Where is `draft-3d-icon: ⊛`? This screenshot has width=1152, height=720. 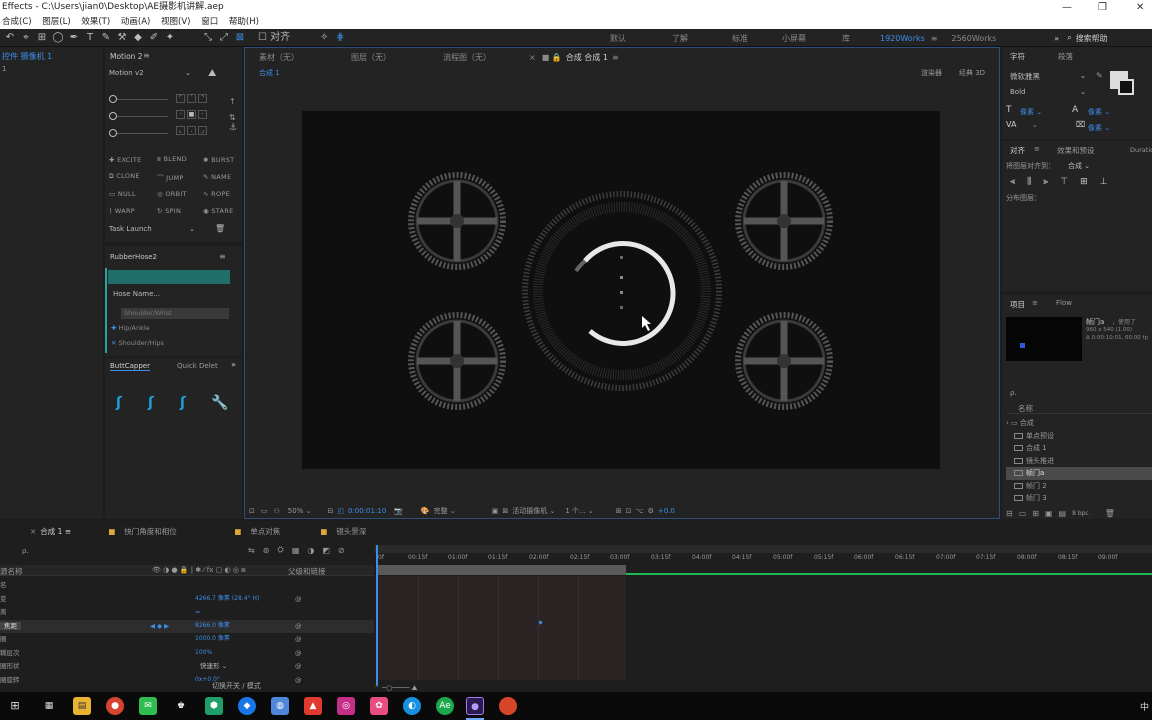
draft-3d-icon: ⊛ is located at coordinates (266, 550).